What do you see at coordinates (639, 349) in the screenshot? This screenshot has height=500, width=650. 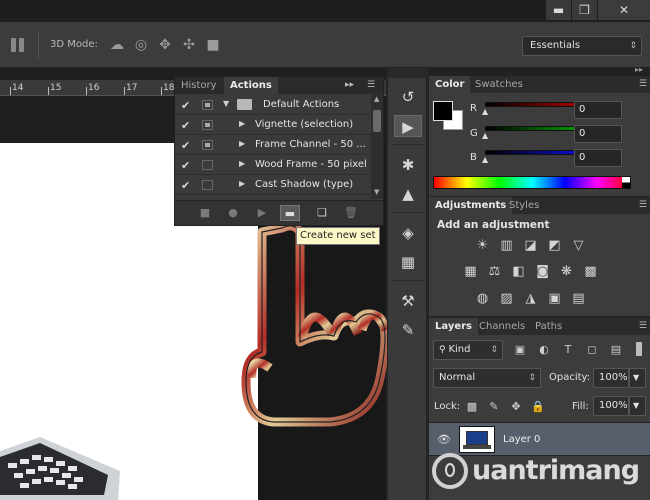 I see `filter-toggle` at bounding box center [639, 349].